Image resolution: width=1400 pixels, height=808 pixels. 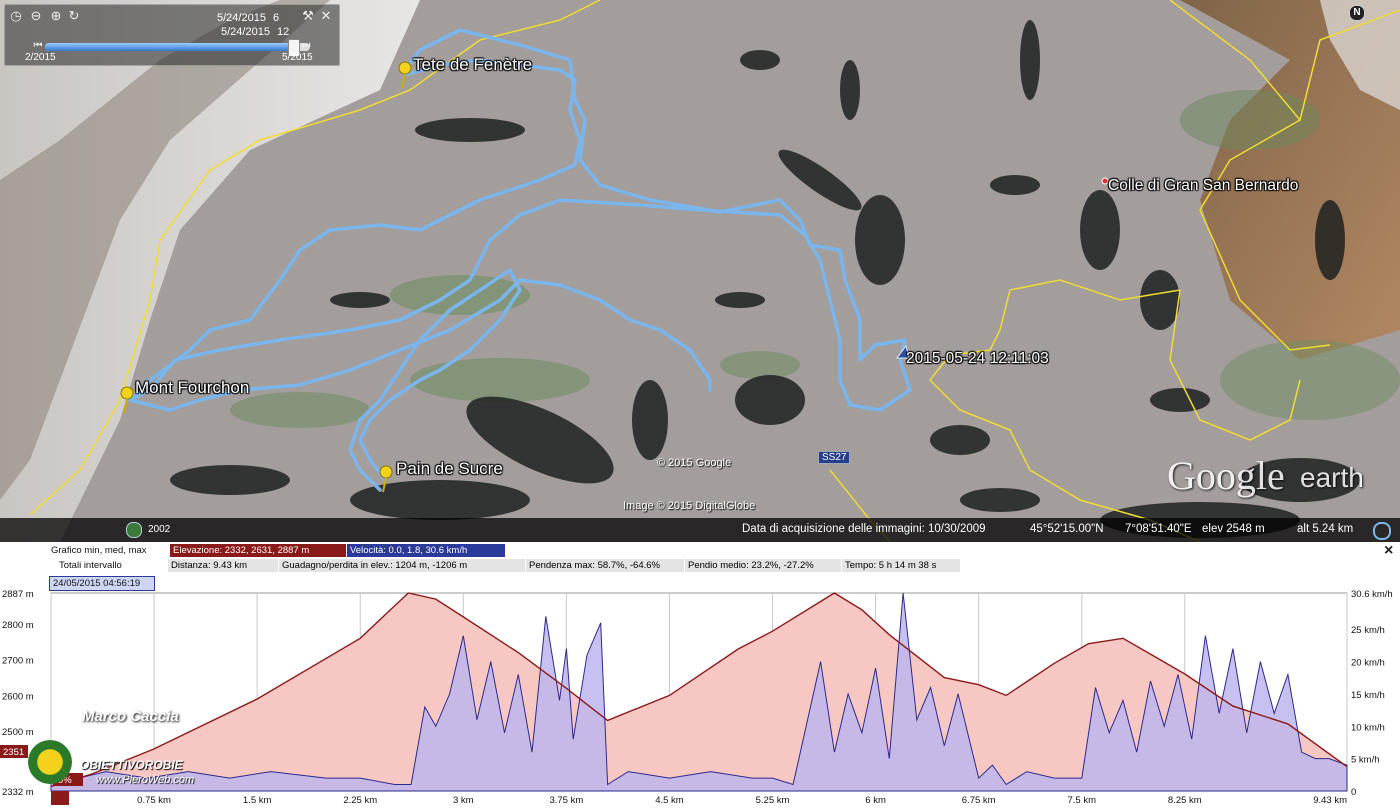 What do you see at coordinates (56, 16) in the screenshot?
I see `zoom-in-icon: ⊕` at bounding box center [56, 16].